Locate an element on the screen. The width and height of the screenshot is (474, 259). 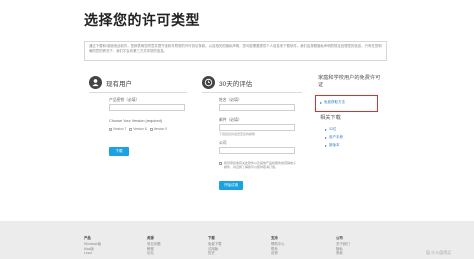
footer-column-head: 公司 is located at coordinates (339, 238).